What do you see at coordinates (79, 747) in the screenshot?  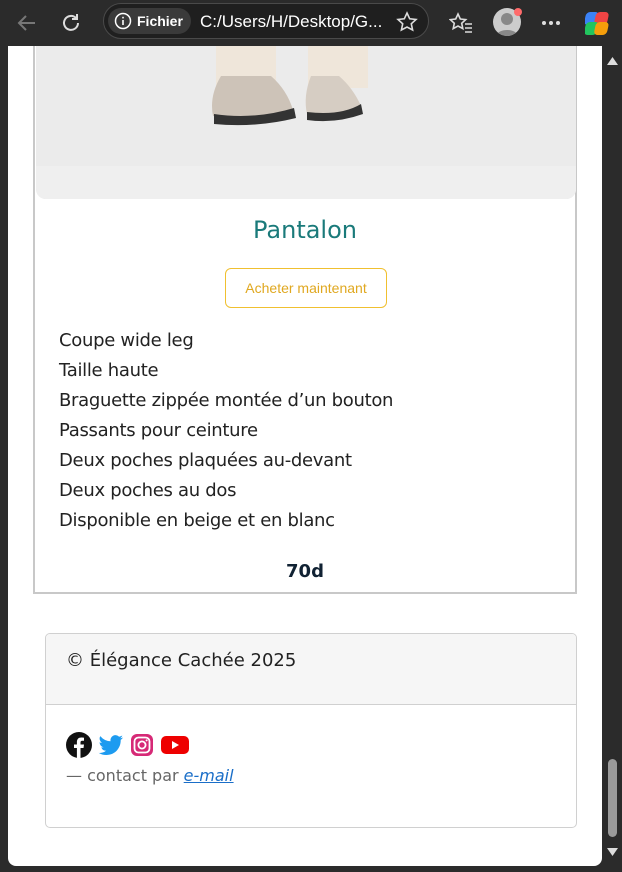 I see `facebook-icon` at bounding box center [79, 747].